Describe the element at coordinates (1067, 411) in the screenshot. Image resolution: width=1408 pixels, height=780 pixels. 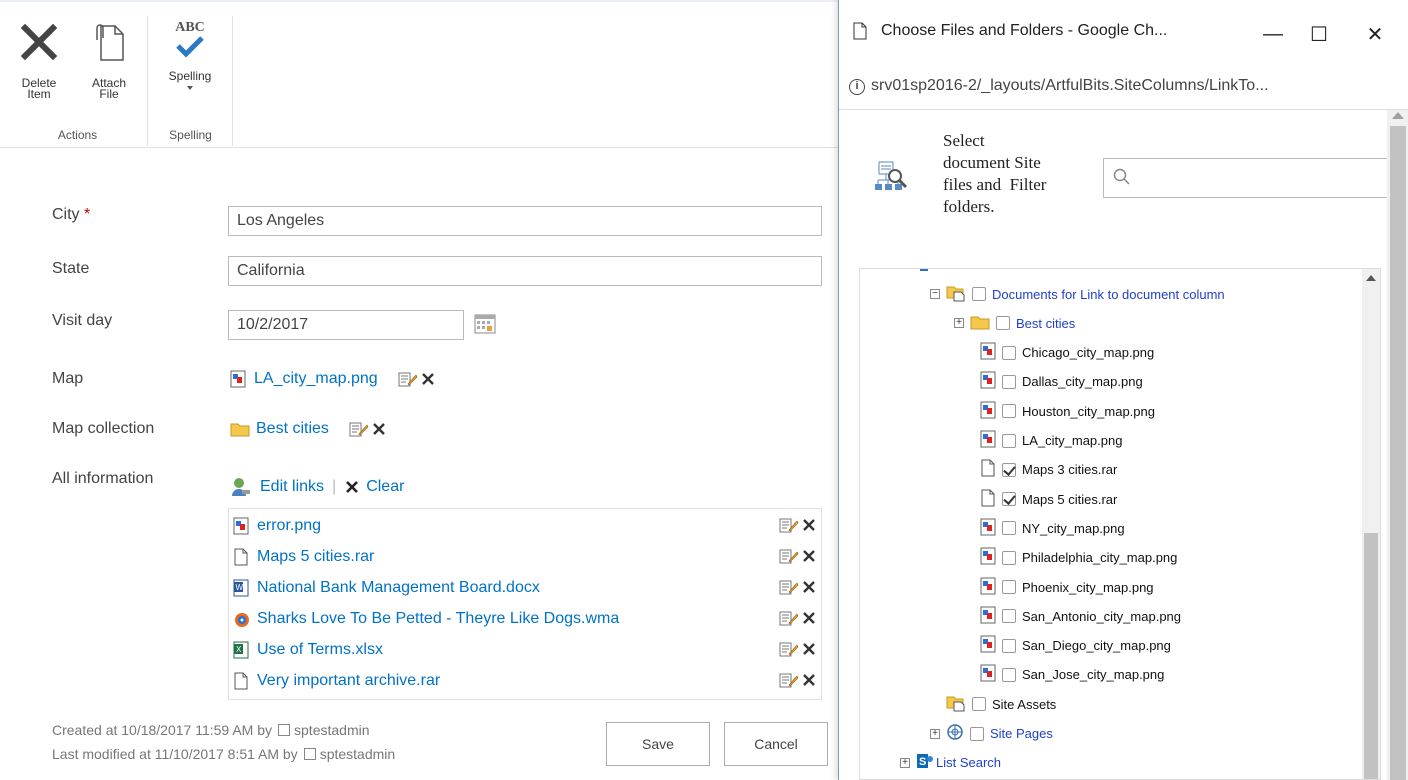
I see `tree-item: Houston_city_map.png` at that location.